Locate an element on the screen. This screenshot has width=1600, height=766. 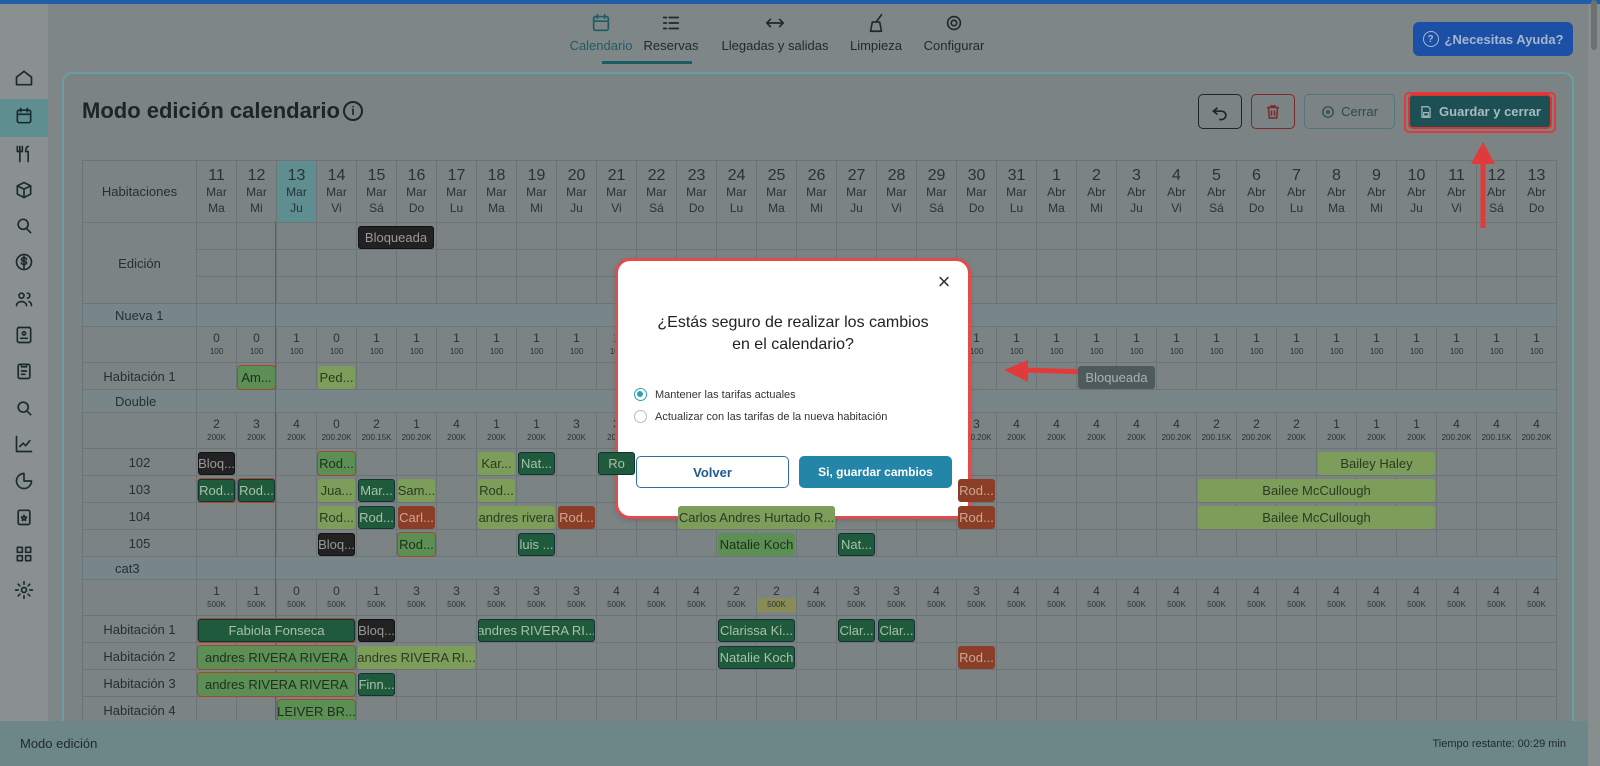
blocked-booking: Bloqueada is located at coordinates (396, 237).